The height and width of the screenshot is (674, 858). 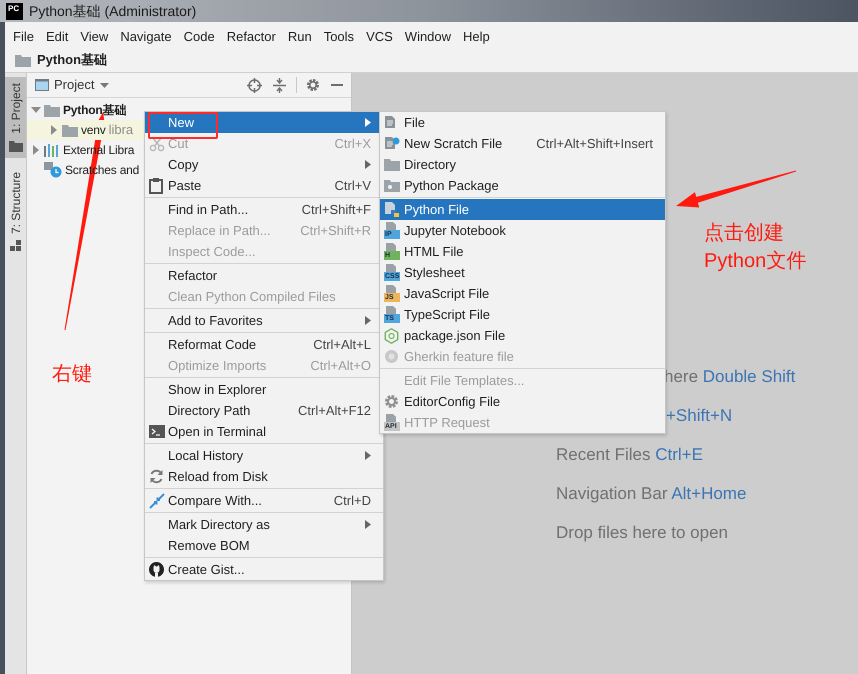 I want to click on shortcut-text: Ctrl+X, so click(x=352, y=143).